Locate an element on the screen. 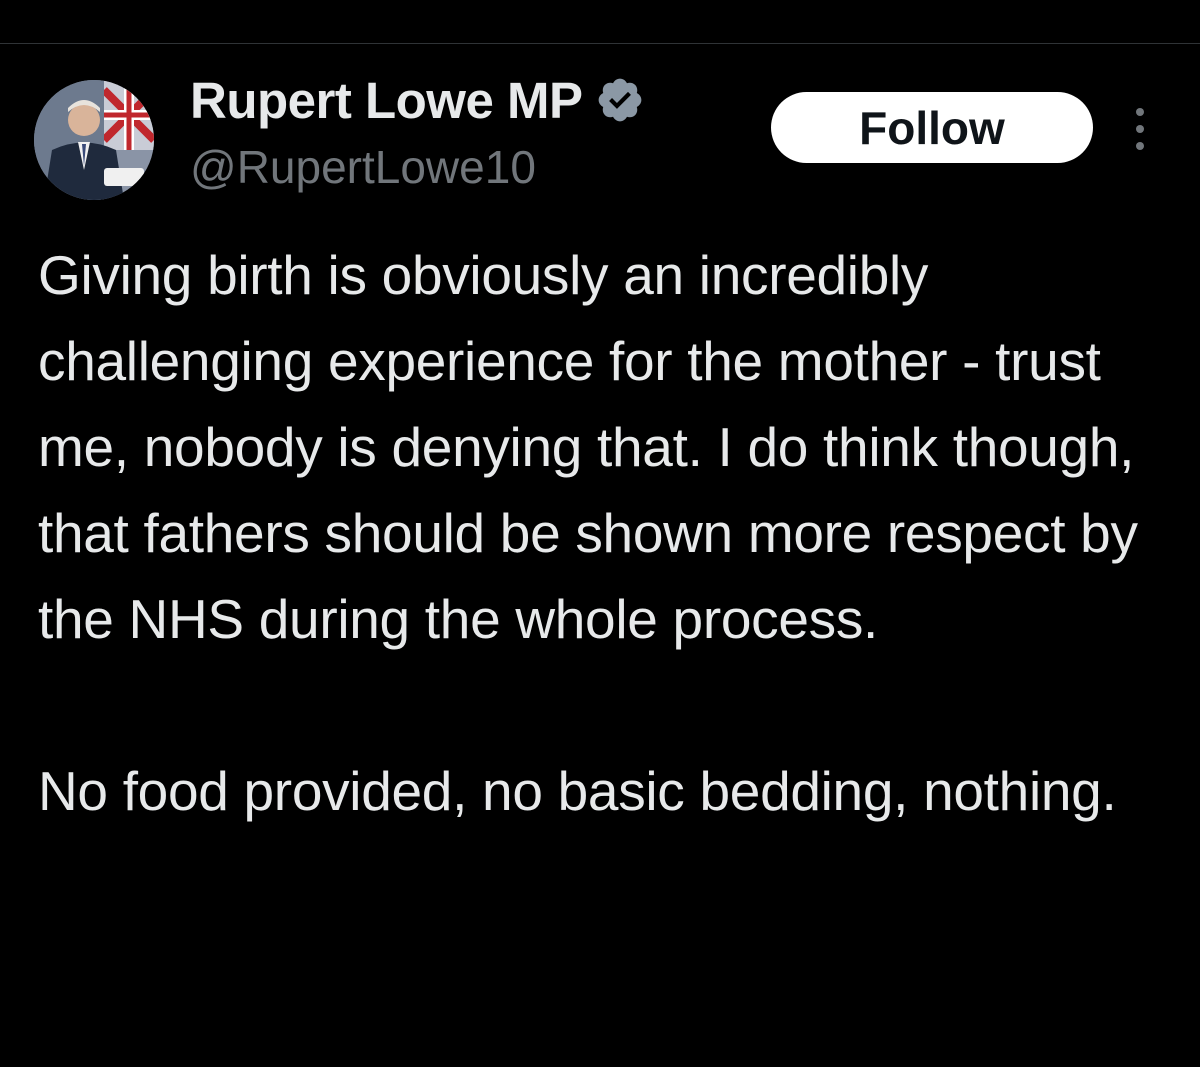 Image resolution: width=1200 pixels, height=1067 pixels. follow-button: Follow is located at coordinates (932, 127).